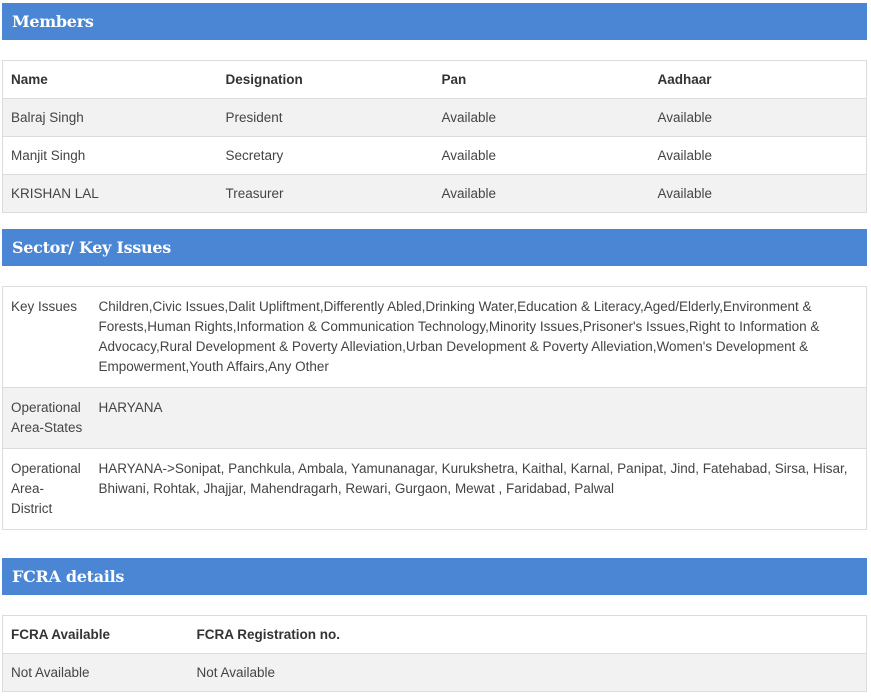  What do you see at coordinates (268, 634) in the screenshot?
I see `column-header-fcra-registration: FCRA Registration no.` at bounding box center [268, 634].